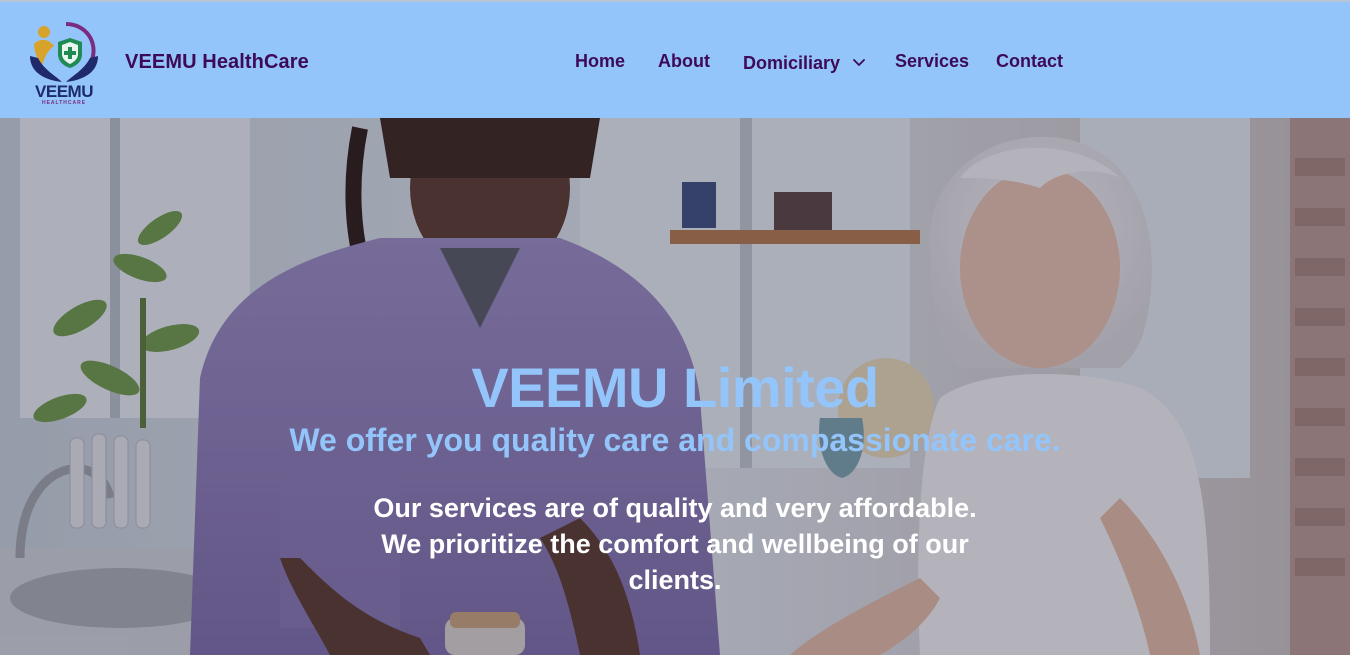 The height and width of the screenshot is (655, 1350). I want to click on nav-services-label: Services, so click(932, 61).